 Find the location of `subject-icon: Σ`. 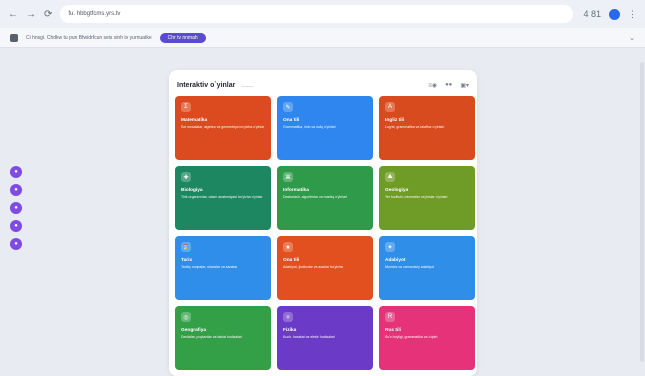

subject-icon: Σ is located at coordinates (186, 107).